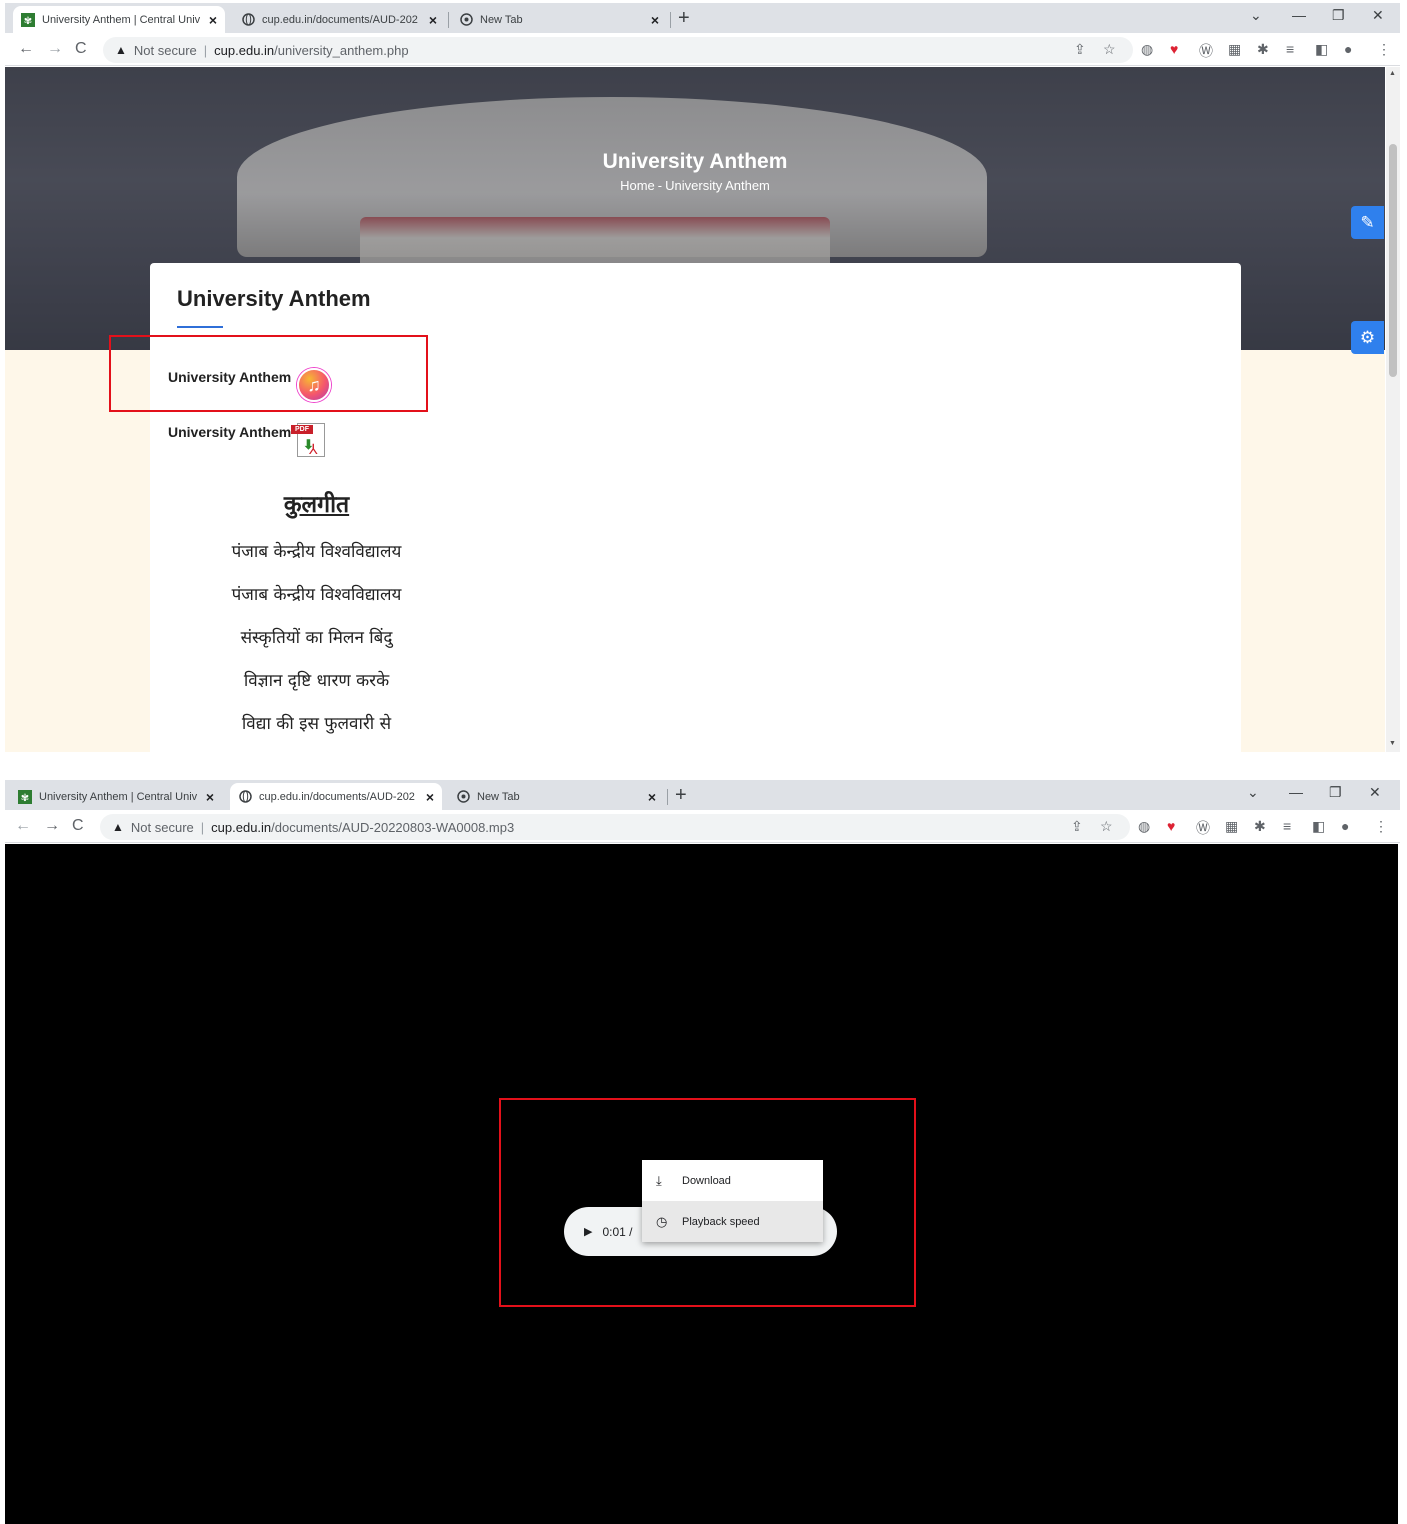 This screenshot has width=1407, height=1524. I want to click on title-underline, so click(200, 327).